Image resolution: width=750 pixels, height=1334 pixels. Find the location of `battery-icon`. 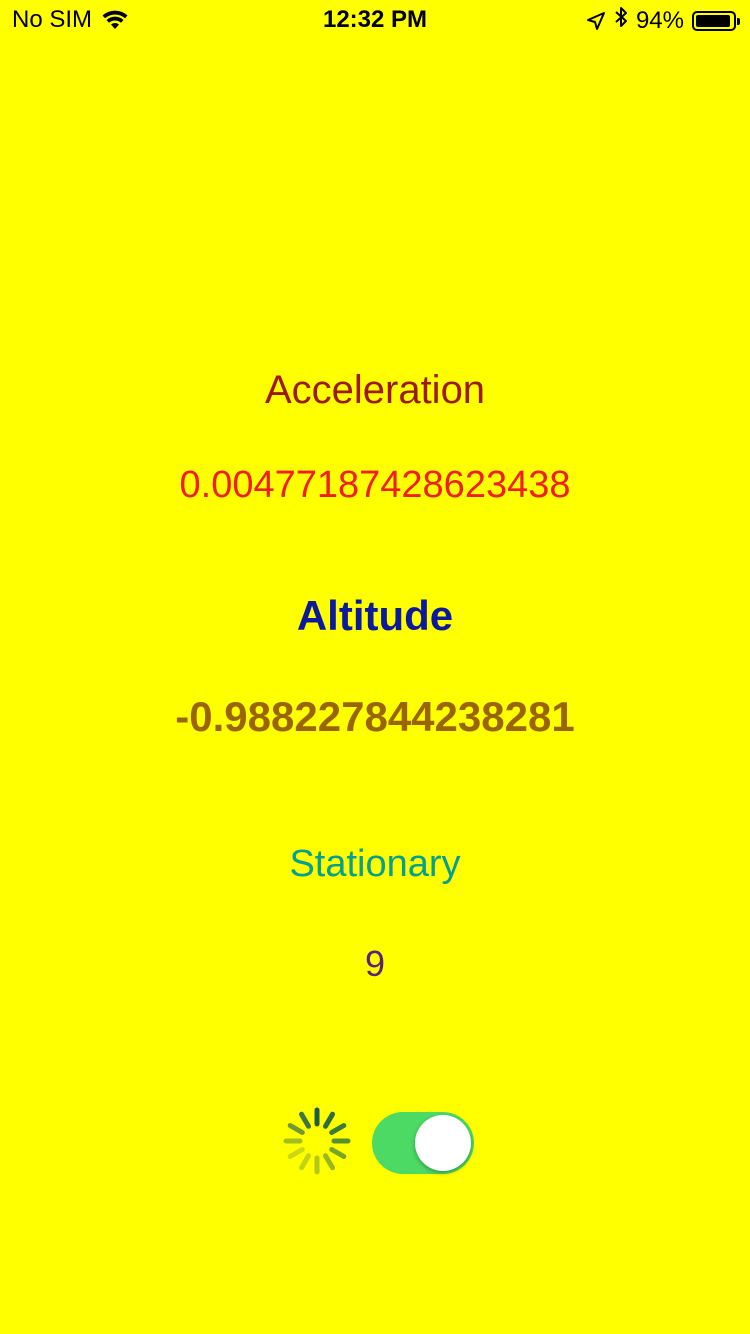

battery-icon is located at coordinates (716, 20).